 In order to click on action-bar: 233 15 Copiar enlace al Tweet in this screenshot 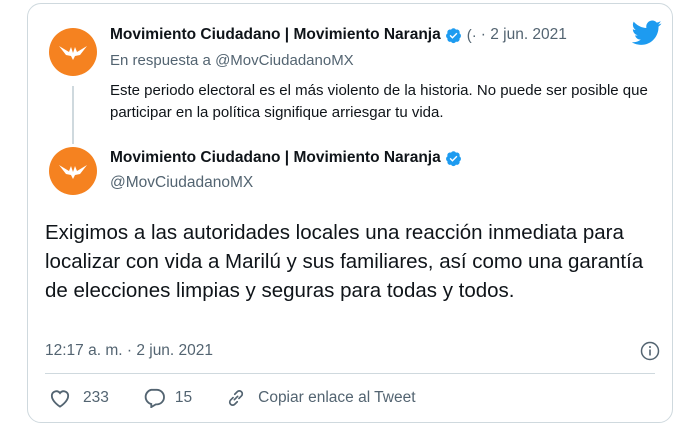, I will do `click(232, 398)`.